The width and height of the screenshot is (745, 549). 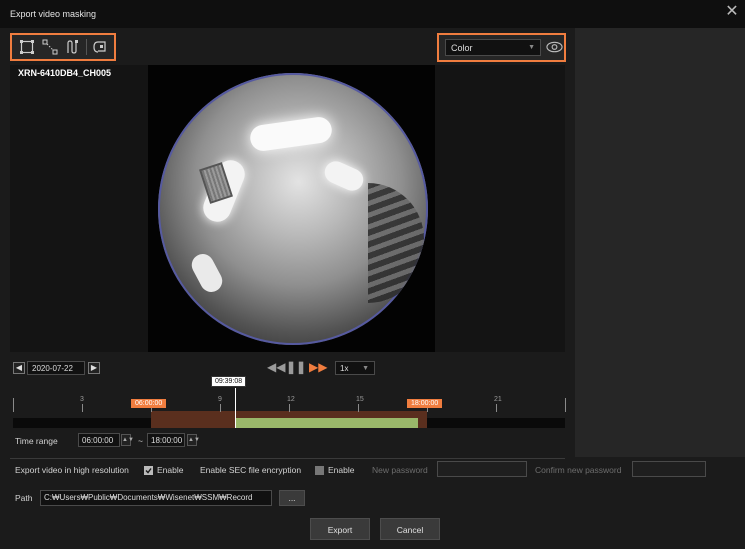 I want to click on high-res-label: Export video in high resolution, so click(x=72, y=470).